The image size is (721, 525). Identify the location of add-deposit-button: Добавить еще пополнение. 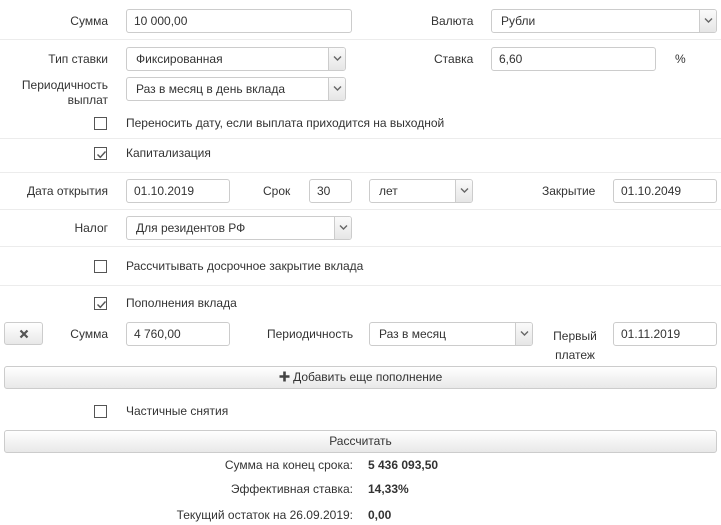
(360, 377).